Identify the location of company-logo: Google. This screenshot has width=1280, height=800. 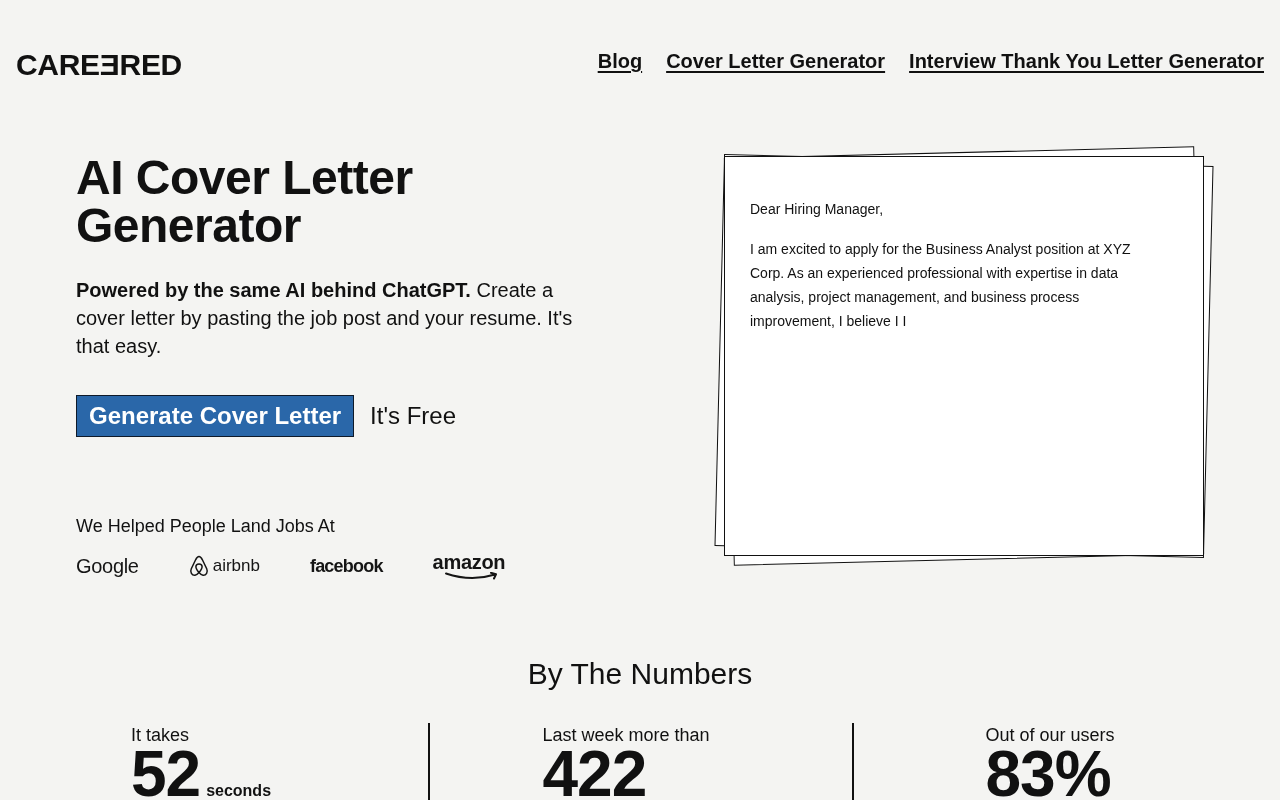
(107, 566).